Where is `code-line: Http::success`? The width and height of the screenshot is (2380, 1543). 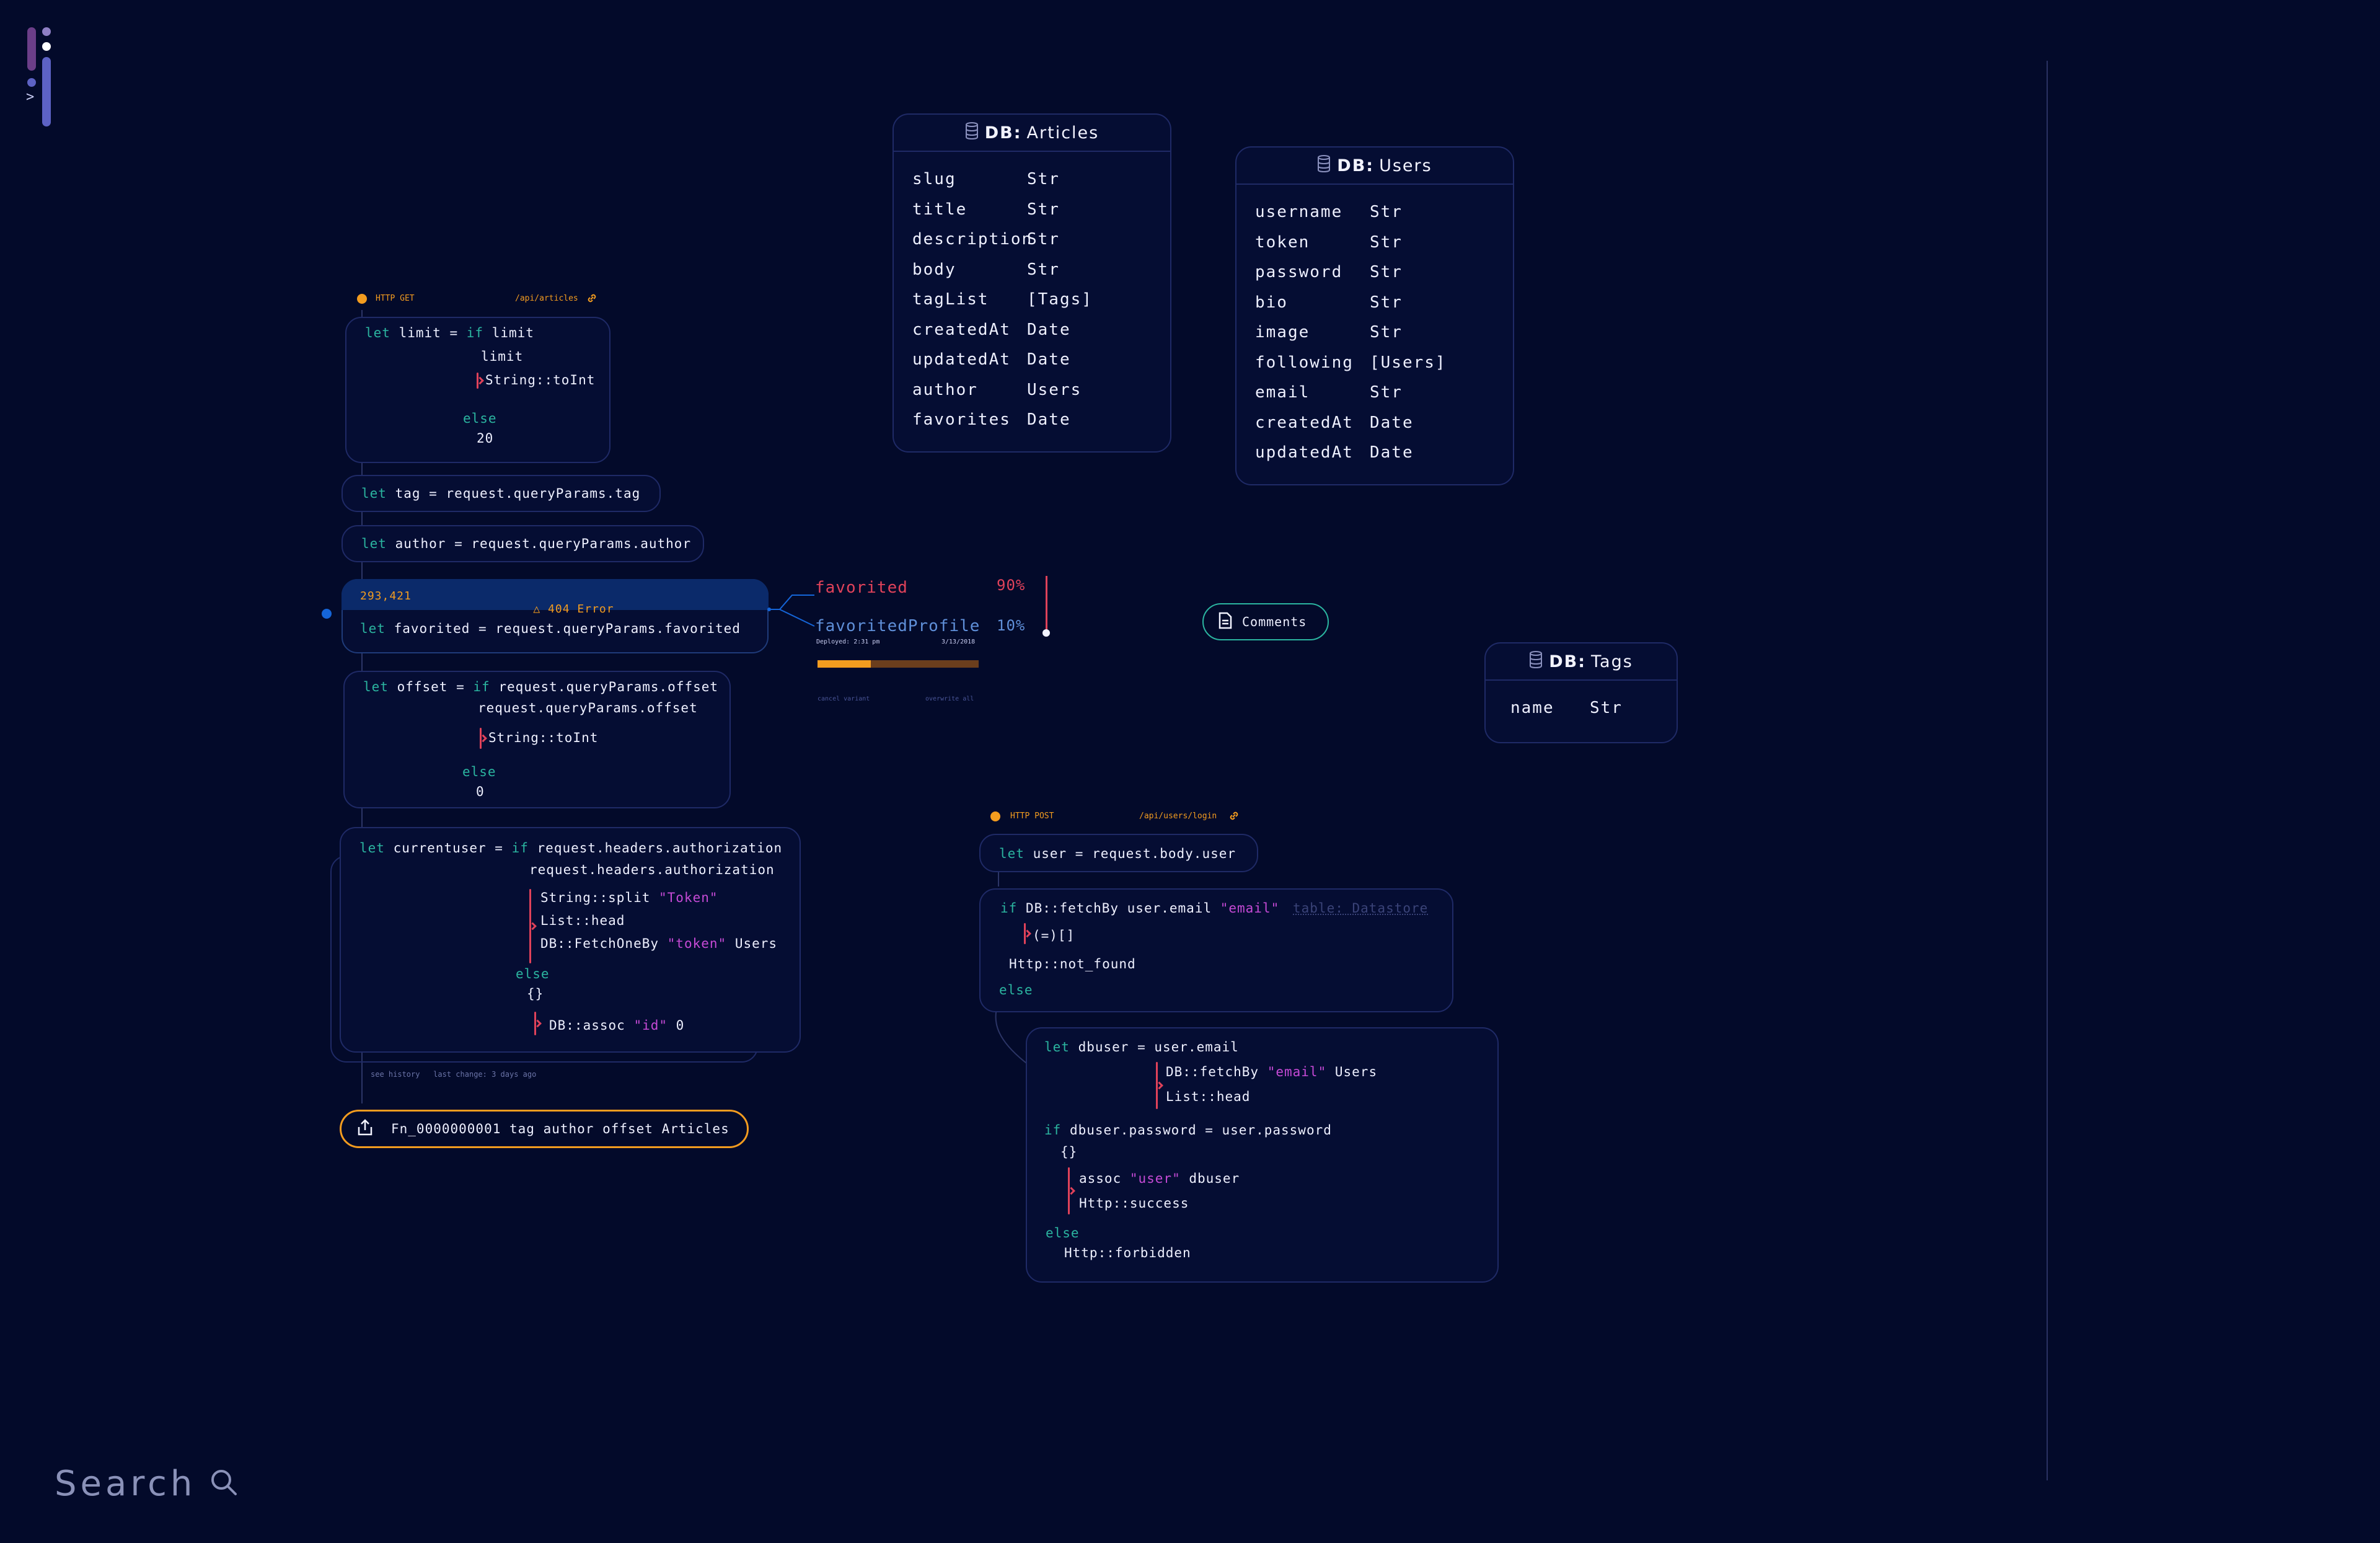
code-line: Http::success is located at coordinates (1134, 1203).